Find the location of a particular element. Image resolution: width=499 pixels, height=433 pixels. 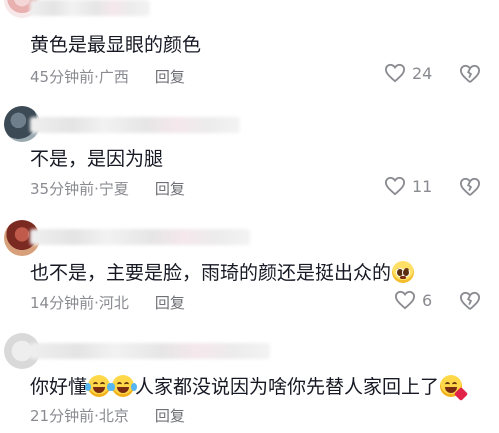

comment-text-content: 也不是，主要是脸，雨琦的颜还是挺出众的 is located at coordinates (211, 273).